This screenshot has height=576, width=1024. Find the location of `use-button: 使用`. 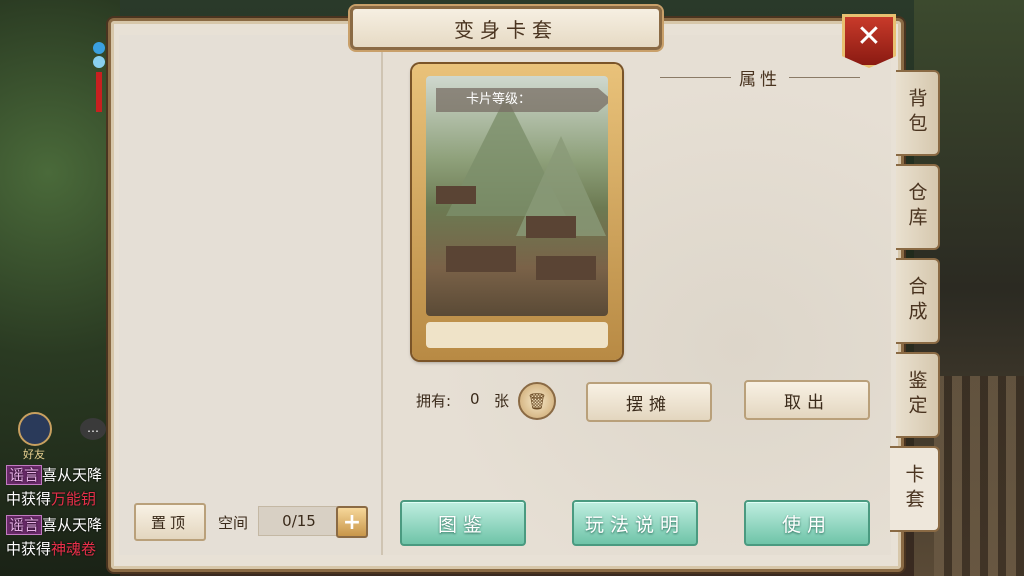

use-button: 使用 is located at coordinates (807, 523).